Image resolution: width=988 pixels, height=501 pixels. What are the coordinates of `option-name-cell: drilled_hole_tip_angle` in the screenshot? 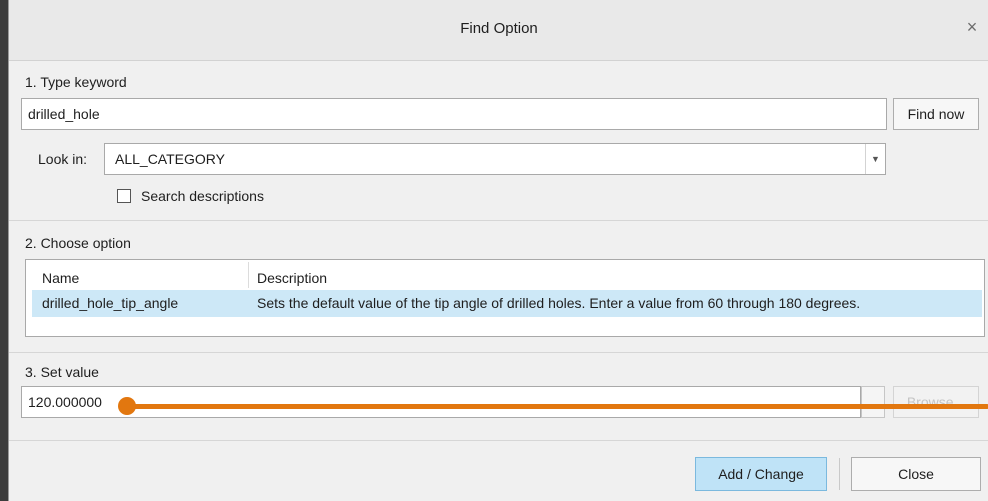 It's located at (110, 303).